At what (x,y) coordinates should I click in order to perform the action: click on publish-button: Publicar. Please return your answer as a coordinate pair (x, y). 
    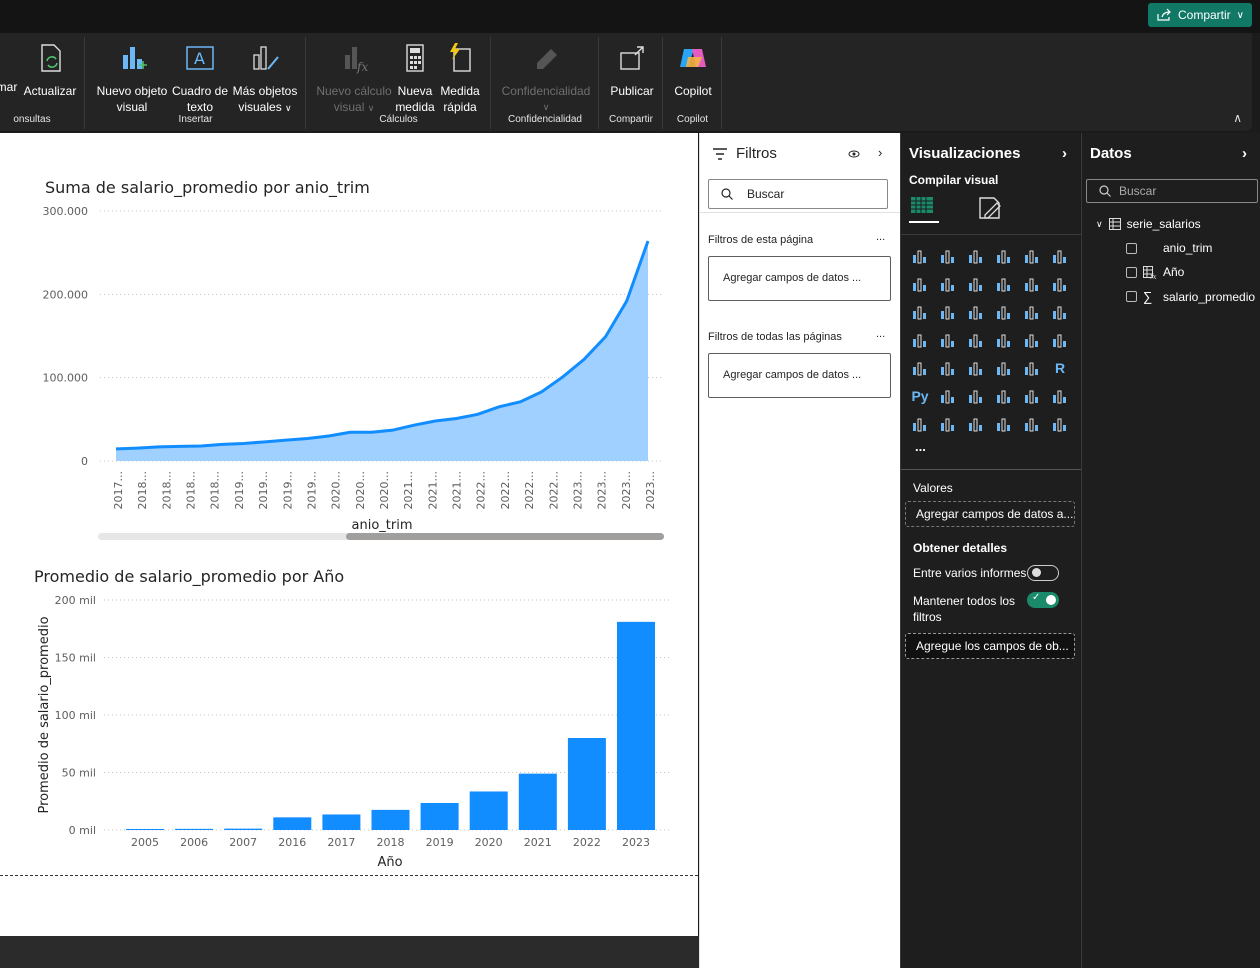
    Looking at the image, I should click on (632, 70).